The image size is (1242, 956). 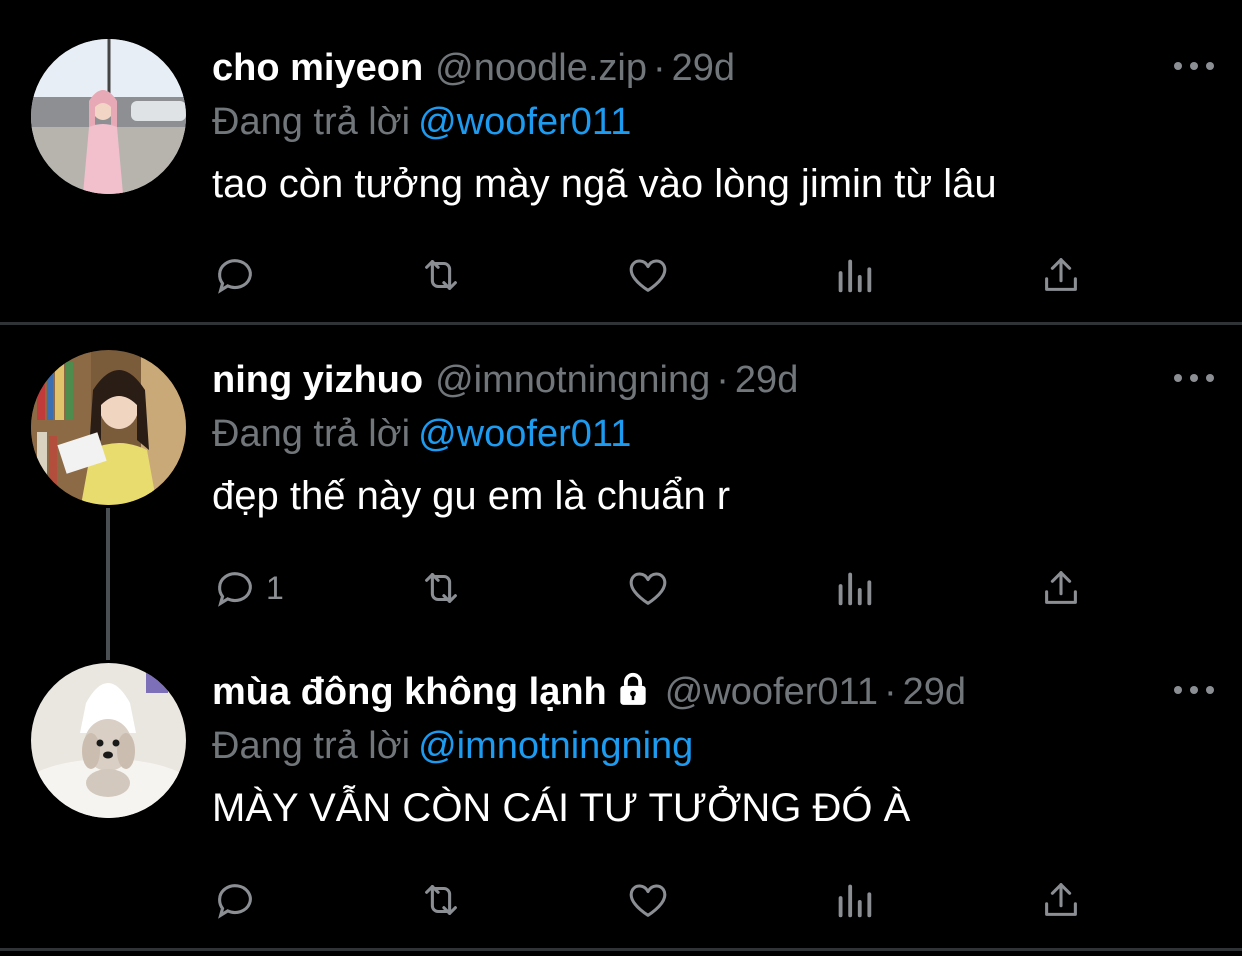 What do you see at coordinates (712, 380) in the screenshot?
I see `tweet-header: ning yizhuo @imnotningning · 29d` at bounding box center [712, 380].